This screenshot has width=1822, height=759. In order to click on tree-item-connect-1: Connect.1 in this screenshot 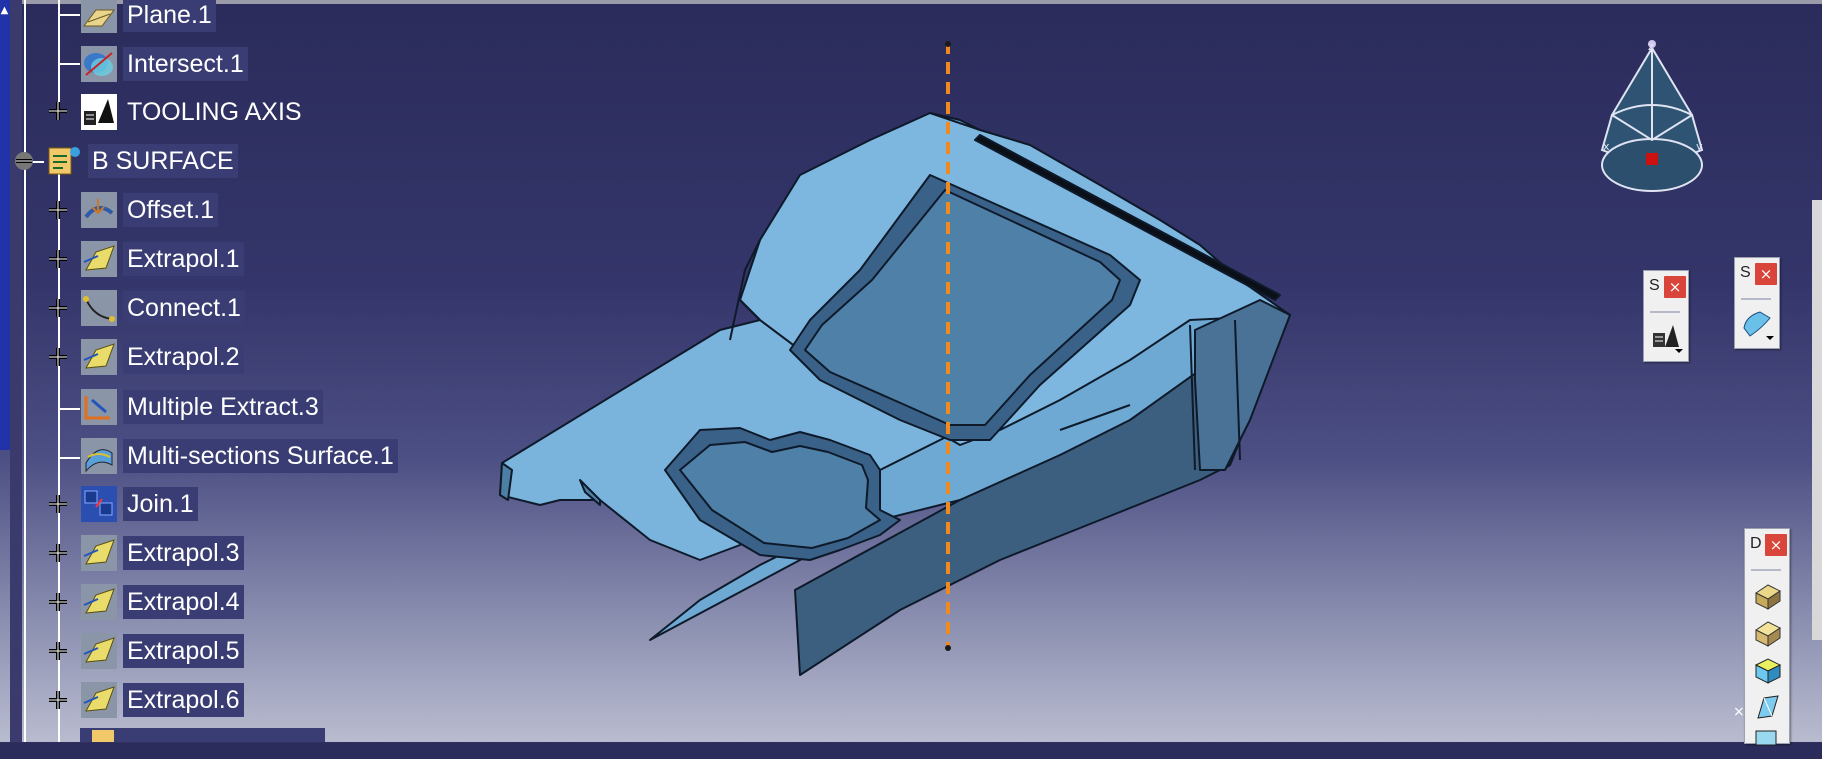, I will do `click(162, 308)`.